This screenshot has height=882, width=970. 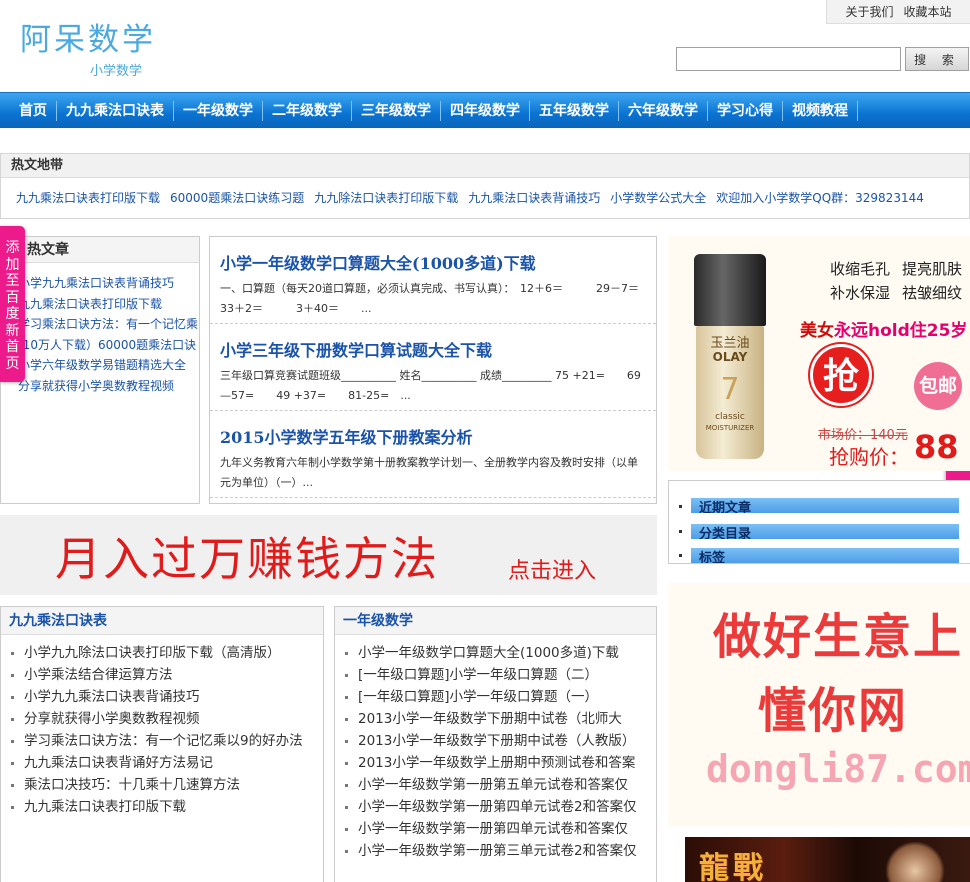 I want to click on jar-brand: OLAY, so click(x=730, y=357).